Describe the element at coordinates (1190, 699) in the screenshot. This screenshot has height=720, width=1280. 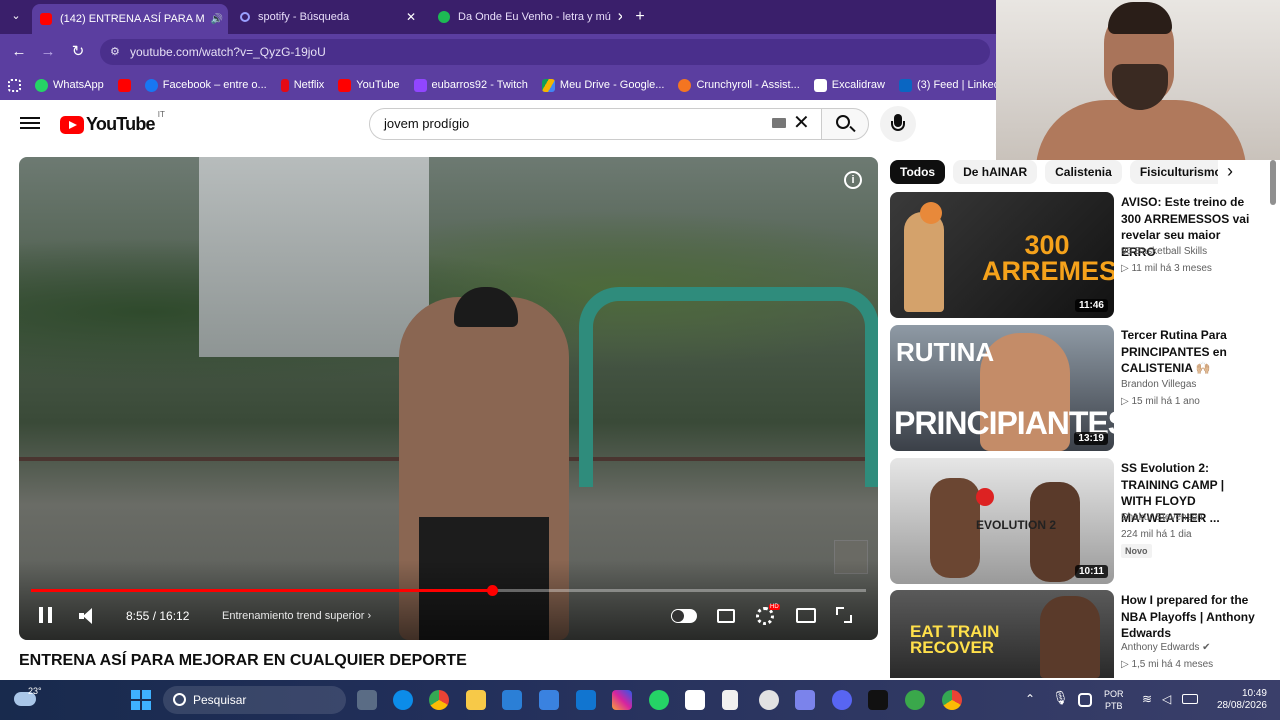
I see `battery-icon` at that location.